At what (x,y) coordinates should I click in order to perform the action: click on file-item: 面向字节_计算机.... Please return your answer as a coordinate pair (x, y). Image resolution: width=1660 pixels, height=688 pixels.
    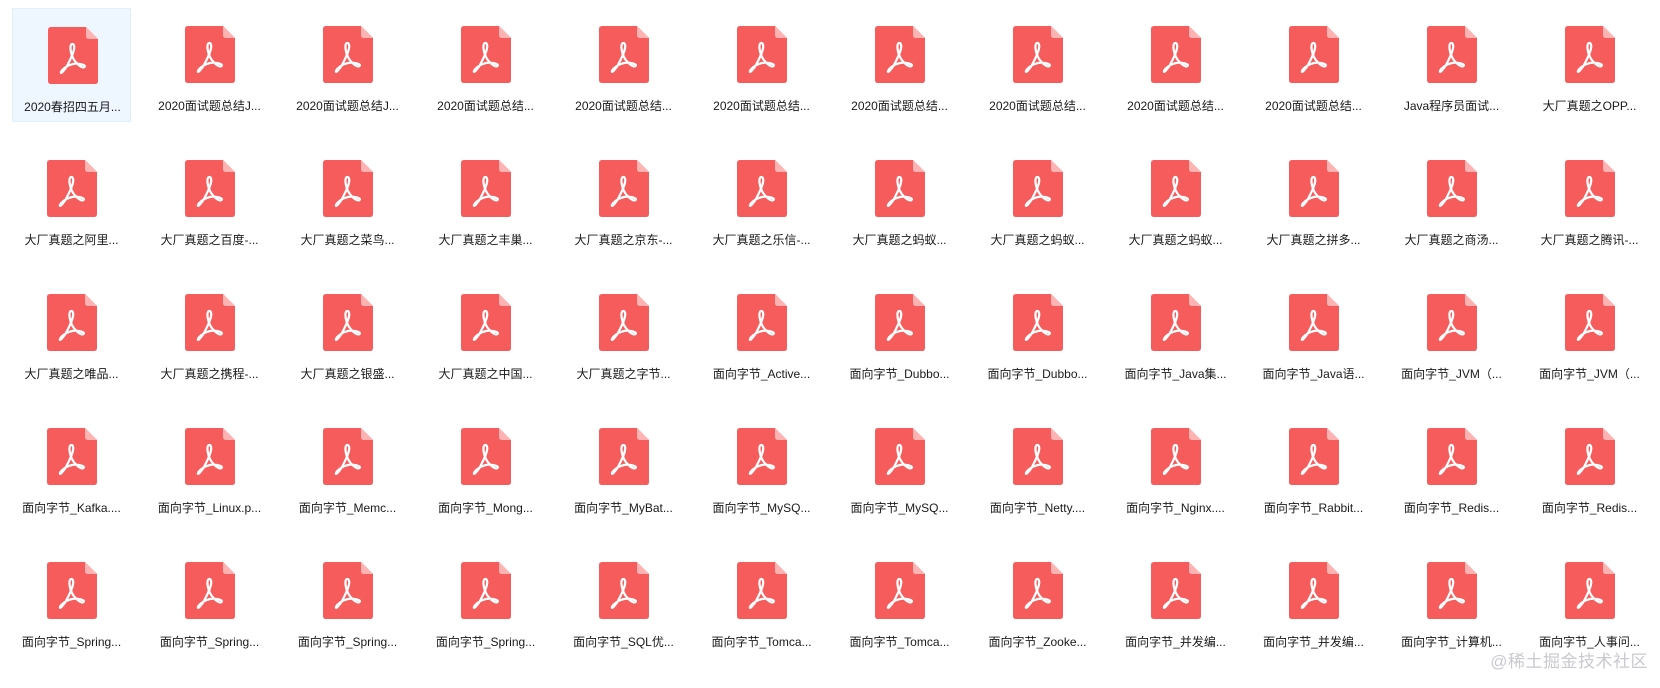
    Looking at the image, I should click on (1451, 601).